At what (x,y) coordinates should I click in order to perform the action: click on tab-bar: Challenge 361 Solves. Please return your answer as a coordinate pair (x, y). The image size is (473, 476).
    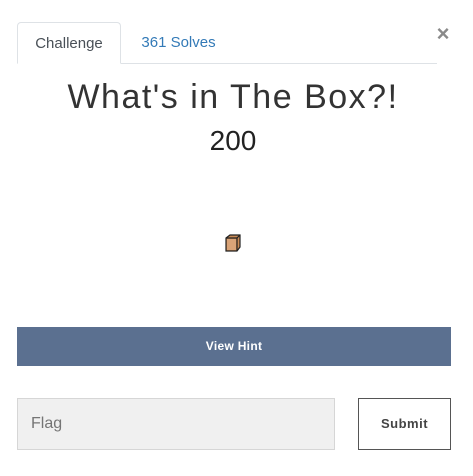
    Looking at the image, I should click on (227, 43).